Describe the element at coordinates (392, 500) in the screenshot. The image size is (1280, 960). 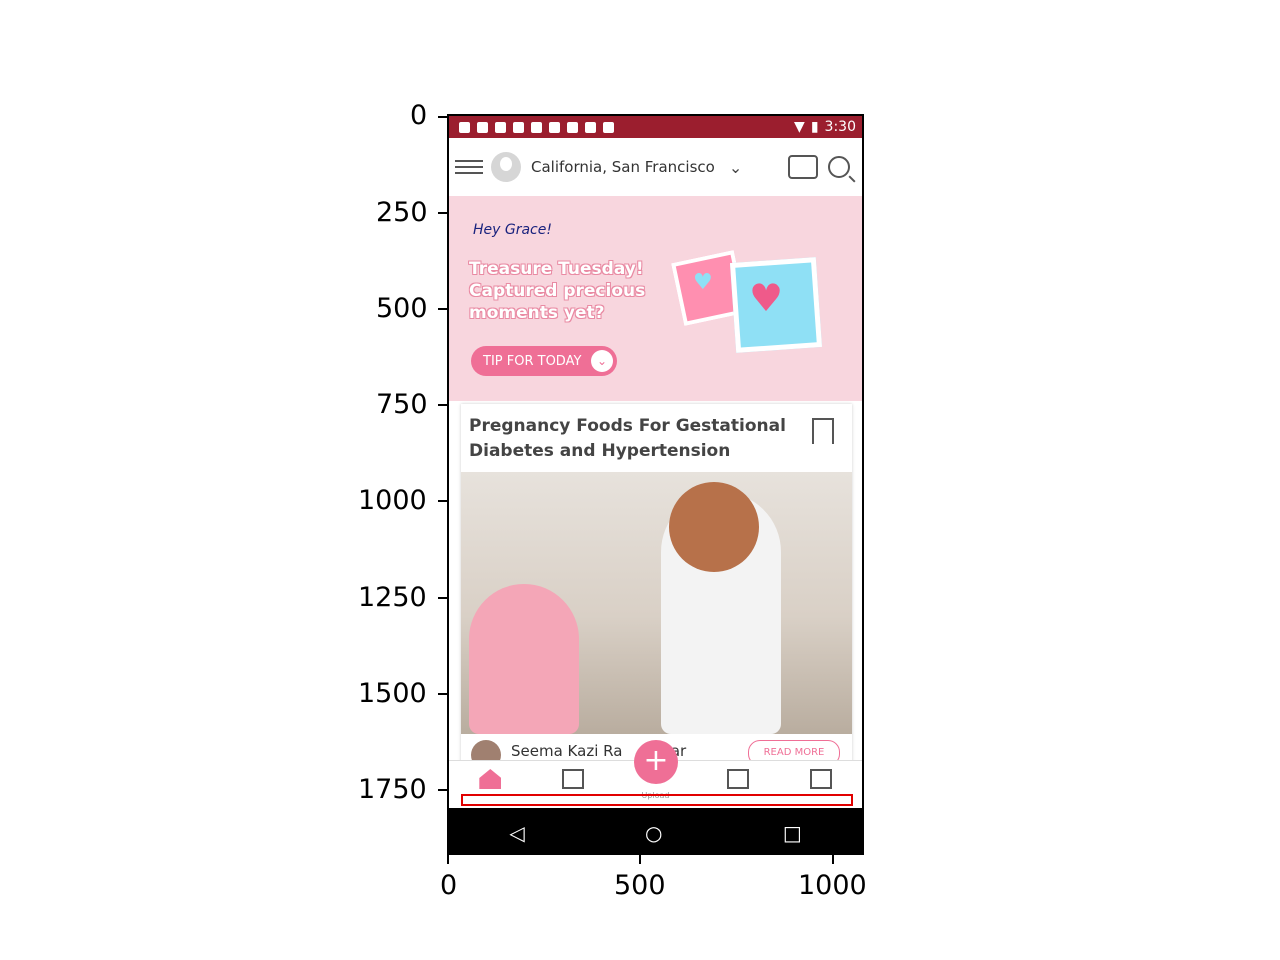
I see `y-tick-1000: 1000` at that location.